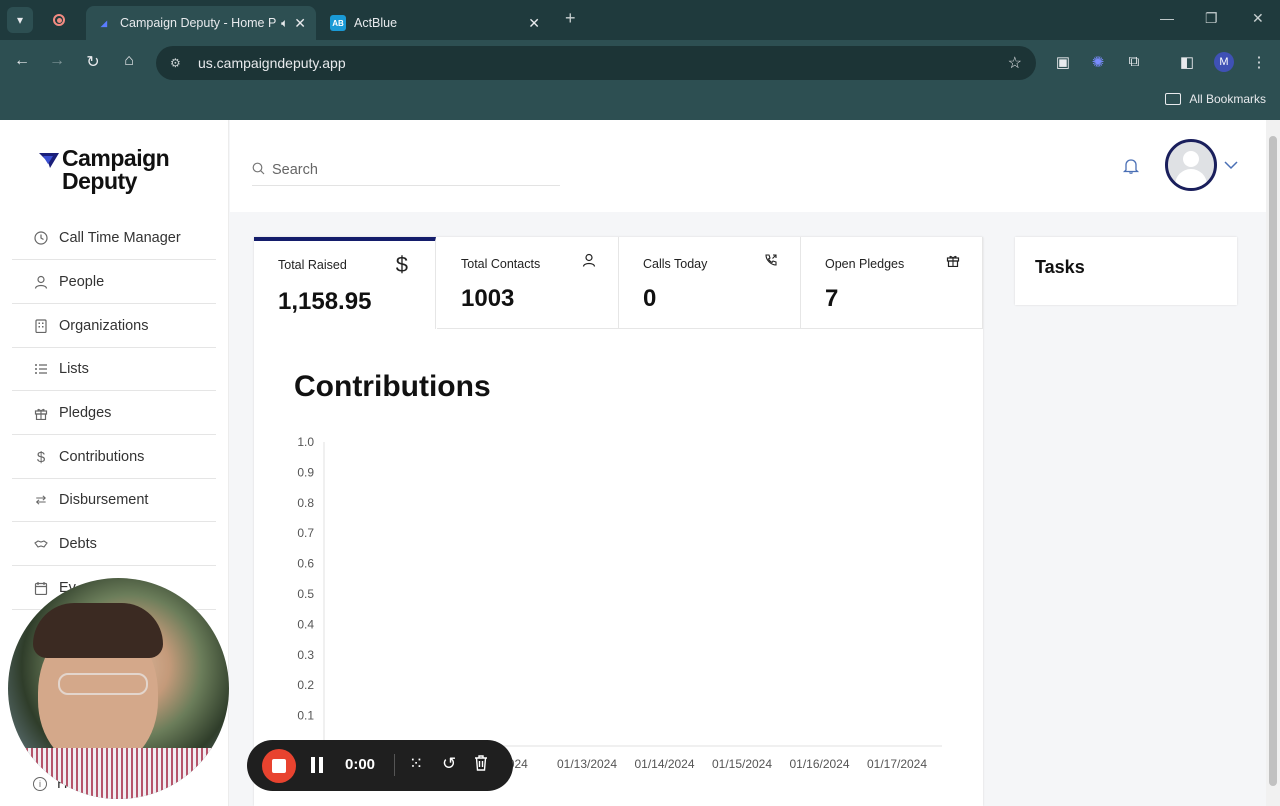 This screenshot has width=1280, height=806. What do you see at coordinates (41, 499) in the screenshot?
I see `transfer-icon: ⇄` at bounding box center [41, 499].